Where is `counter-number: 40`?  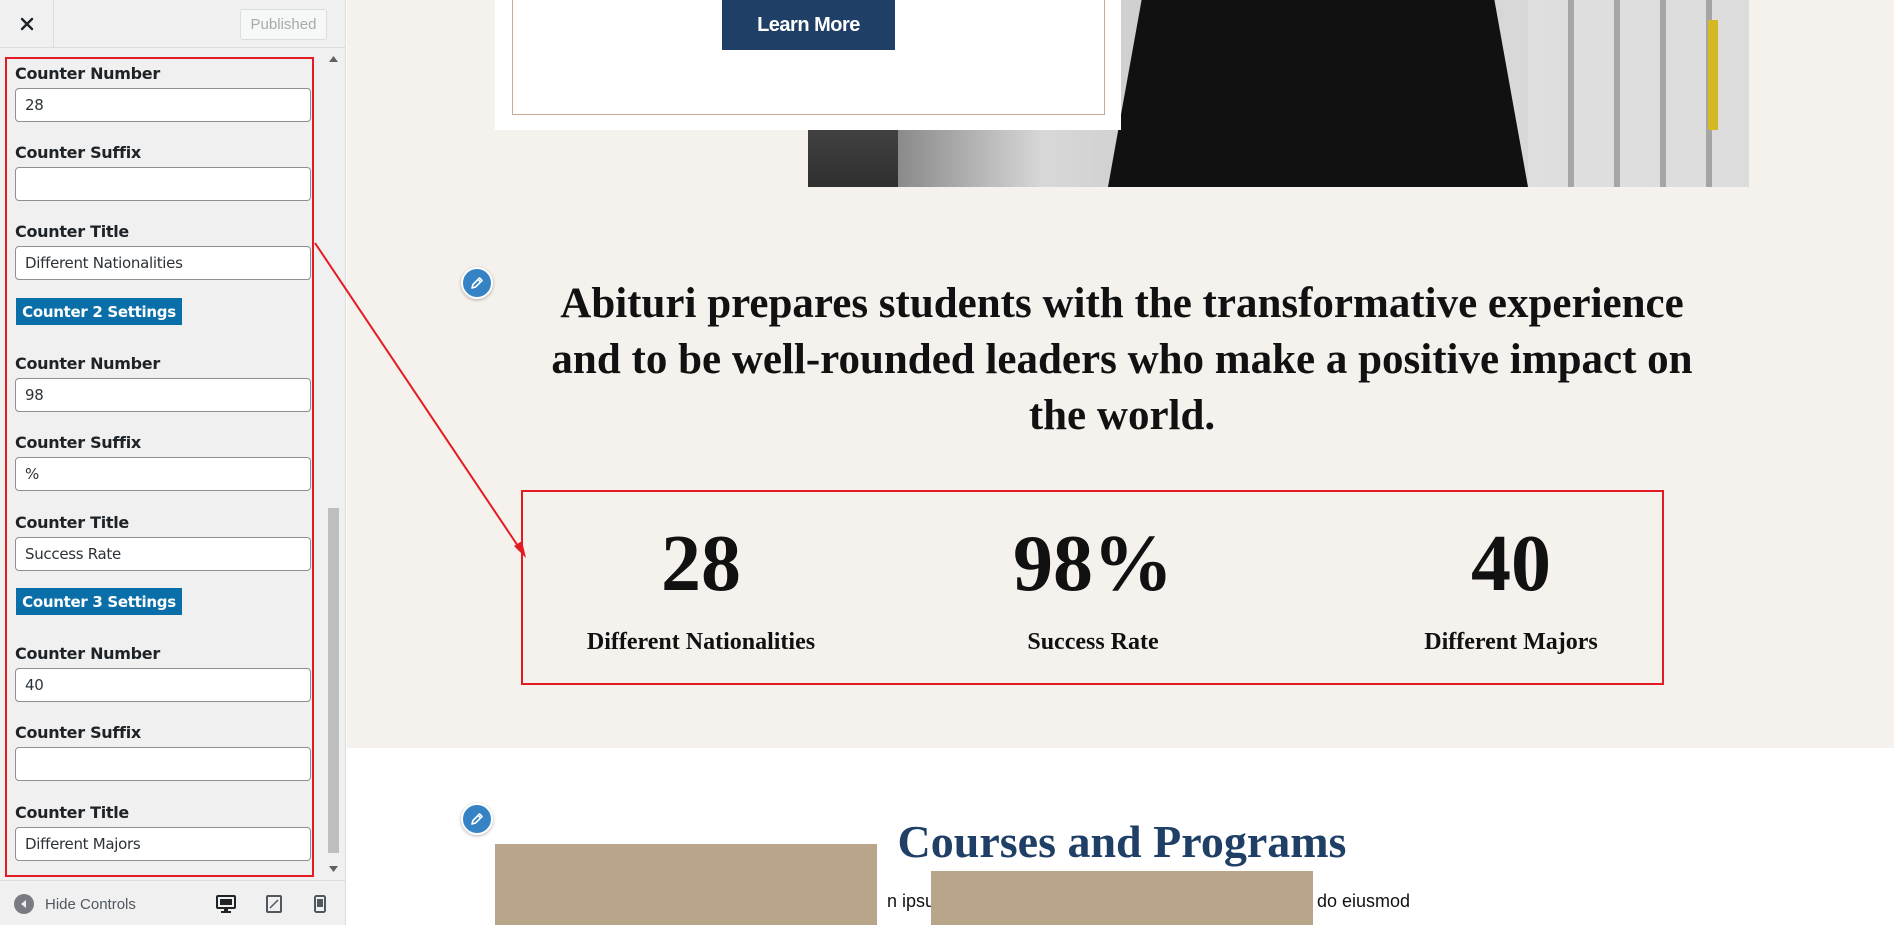 counter-number: 40 is located at coordinates (1511, 564).